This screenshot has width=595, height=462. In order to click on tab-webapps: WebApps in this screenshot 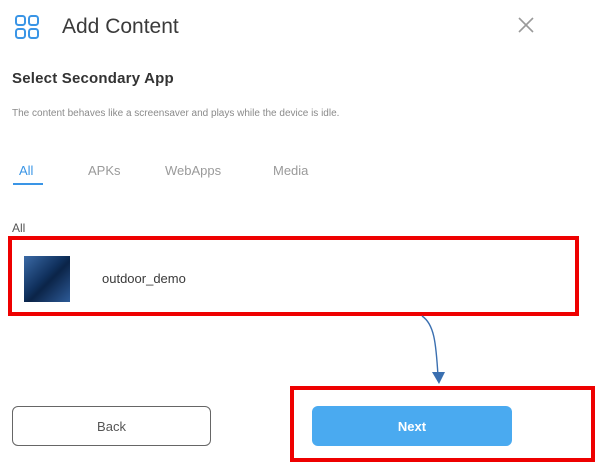, I will do `click(193, 170)`.